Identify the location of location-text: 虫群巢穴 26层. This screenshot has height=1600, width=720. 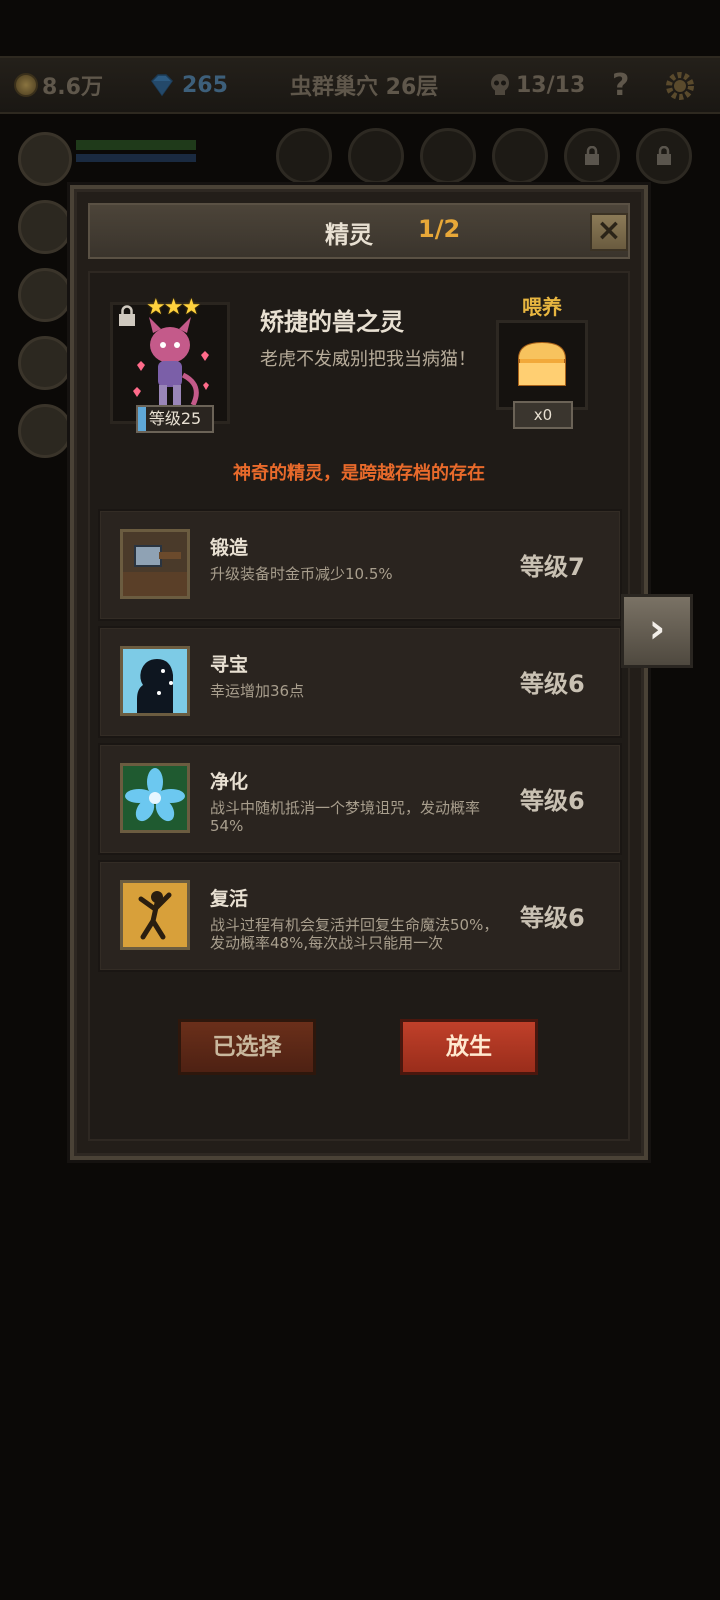
(364, 87).